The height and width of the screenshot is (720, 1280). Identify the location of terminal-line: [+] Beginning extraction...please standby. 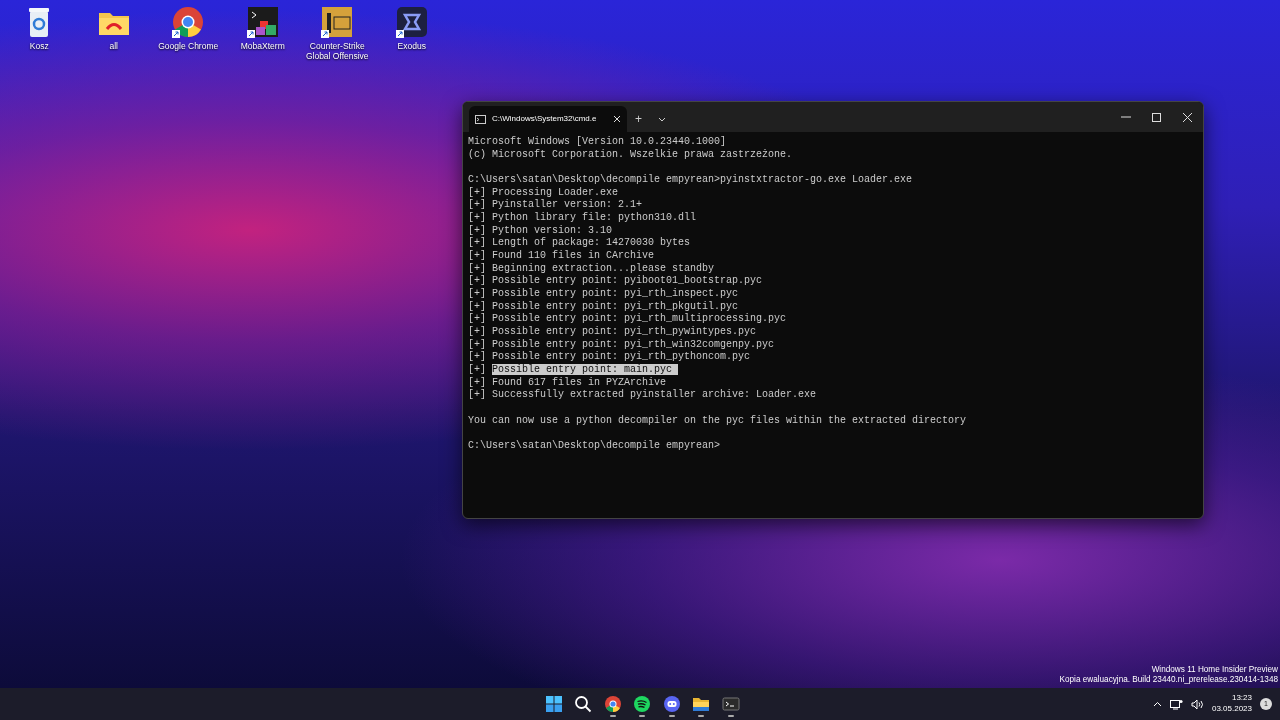
(592, 268).